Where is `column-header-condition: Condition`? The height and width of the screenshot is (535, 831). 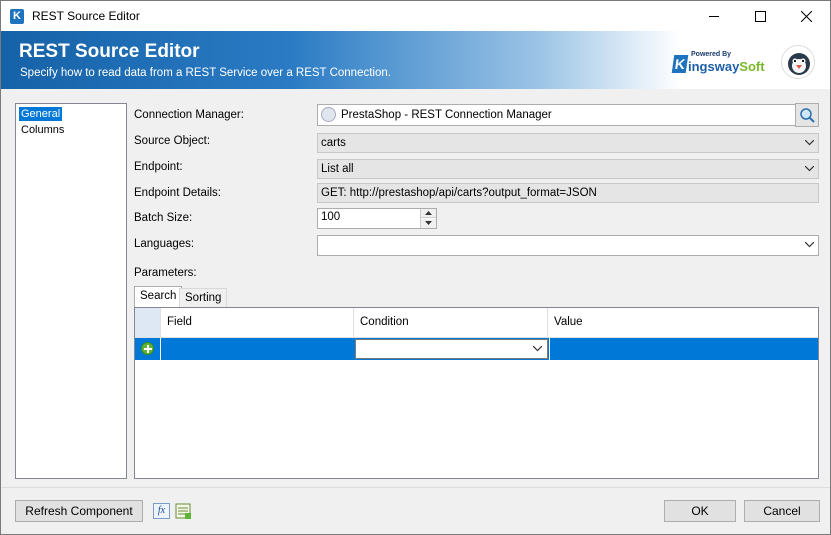 column-header-condition: Condition is located at coordinates (451, 323).